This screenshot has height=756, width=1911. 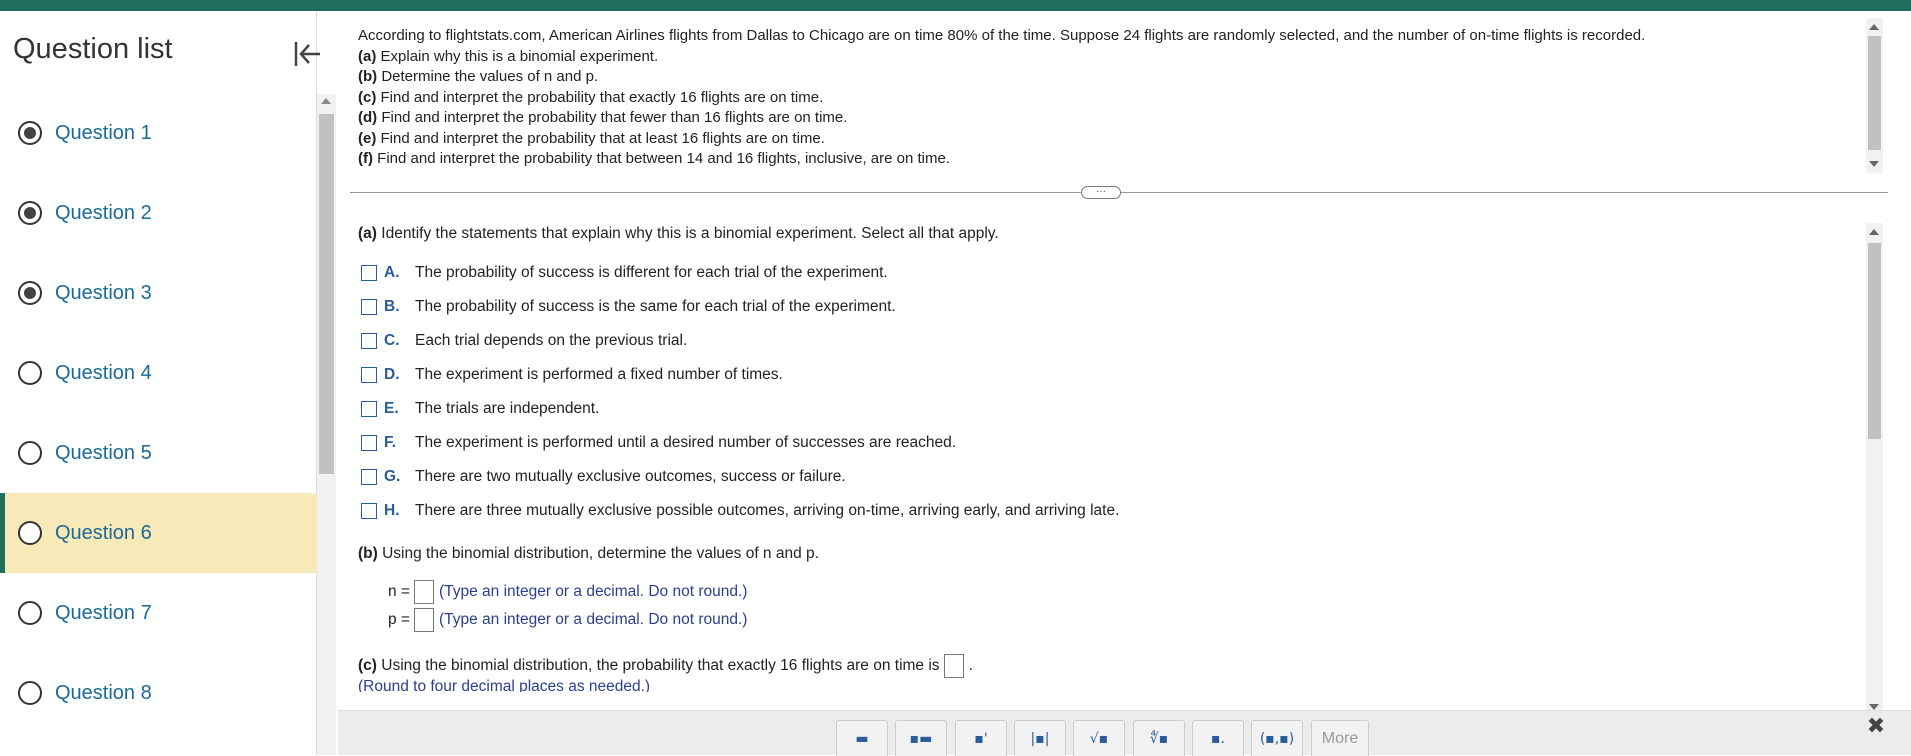 I want to click on more-button: More, so click(x=1340, y=738).